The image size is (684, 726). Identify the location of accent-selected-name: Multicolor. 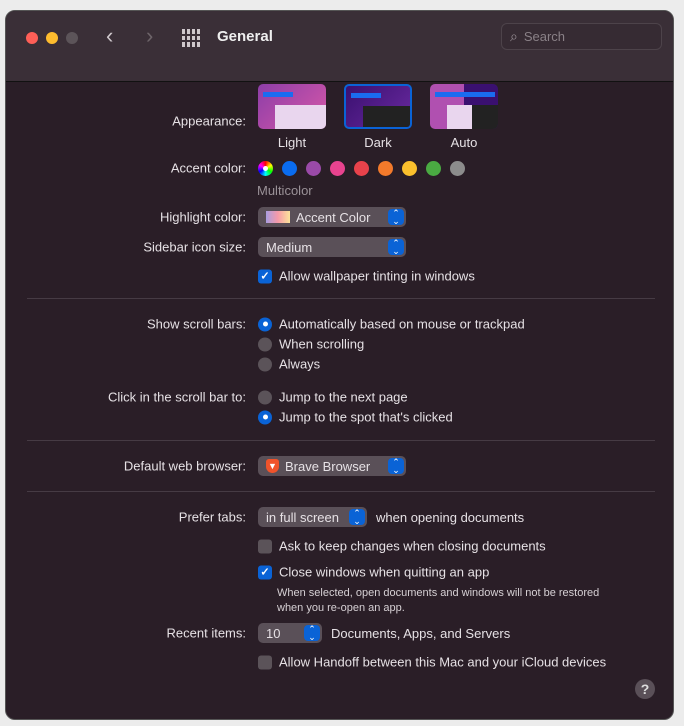
(285, 190).